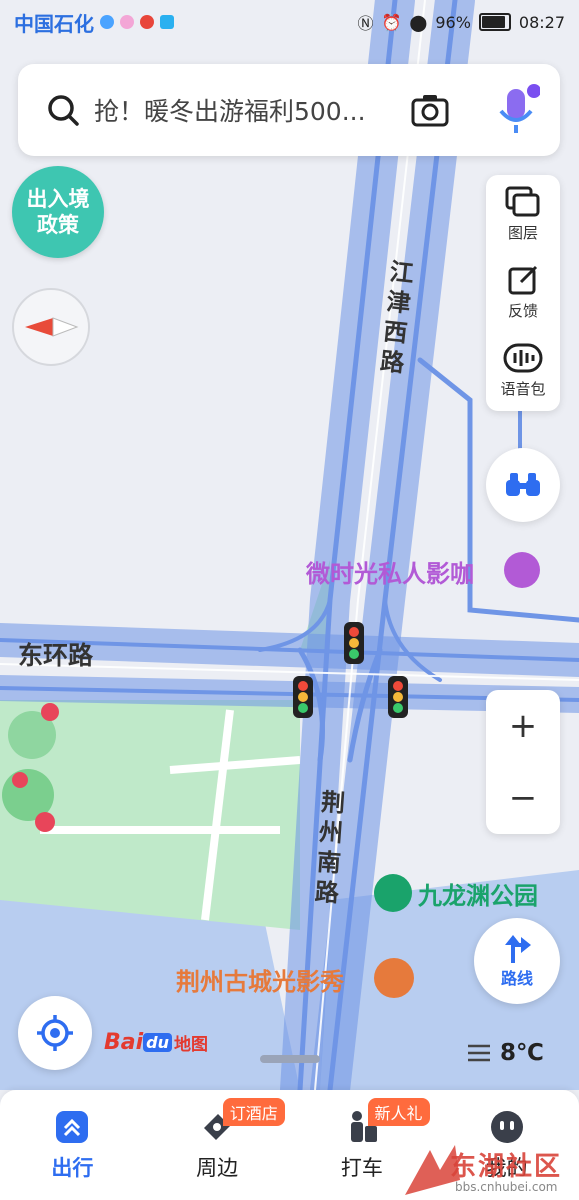  I want to click on feedback-button: 反馈, so click(523, 292).